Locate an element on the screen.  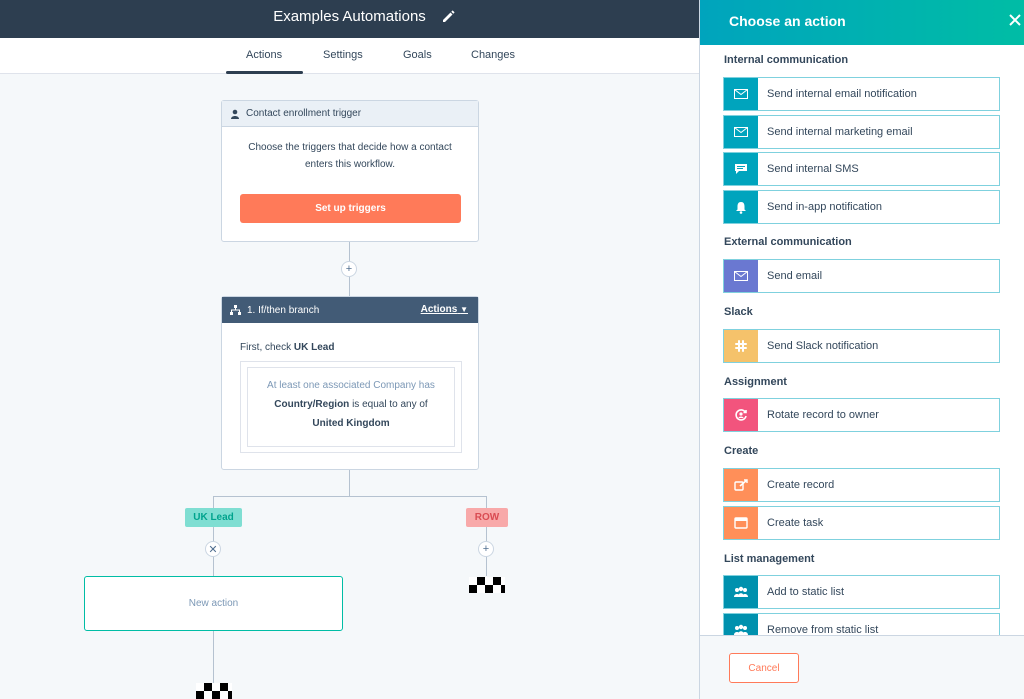
action-remove-from-static-list: Remove from static list is located at coordinates (861, 624).